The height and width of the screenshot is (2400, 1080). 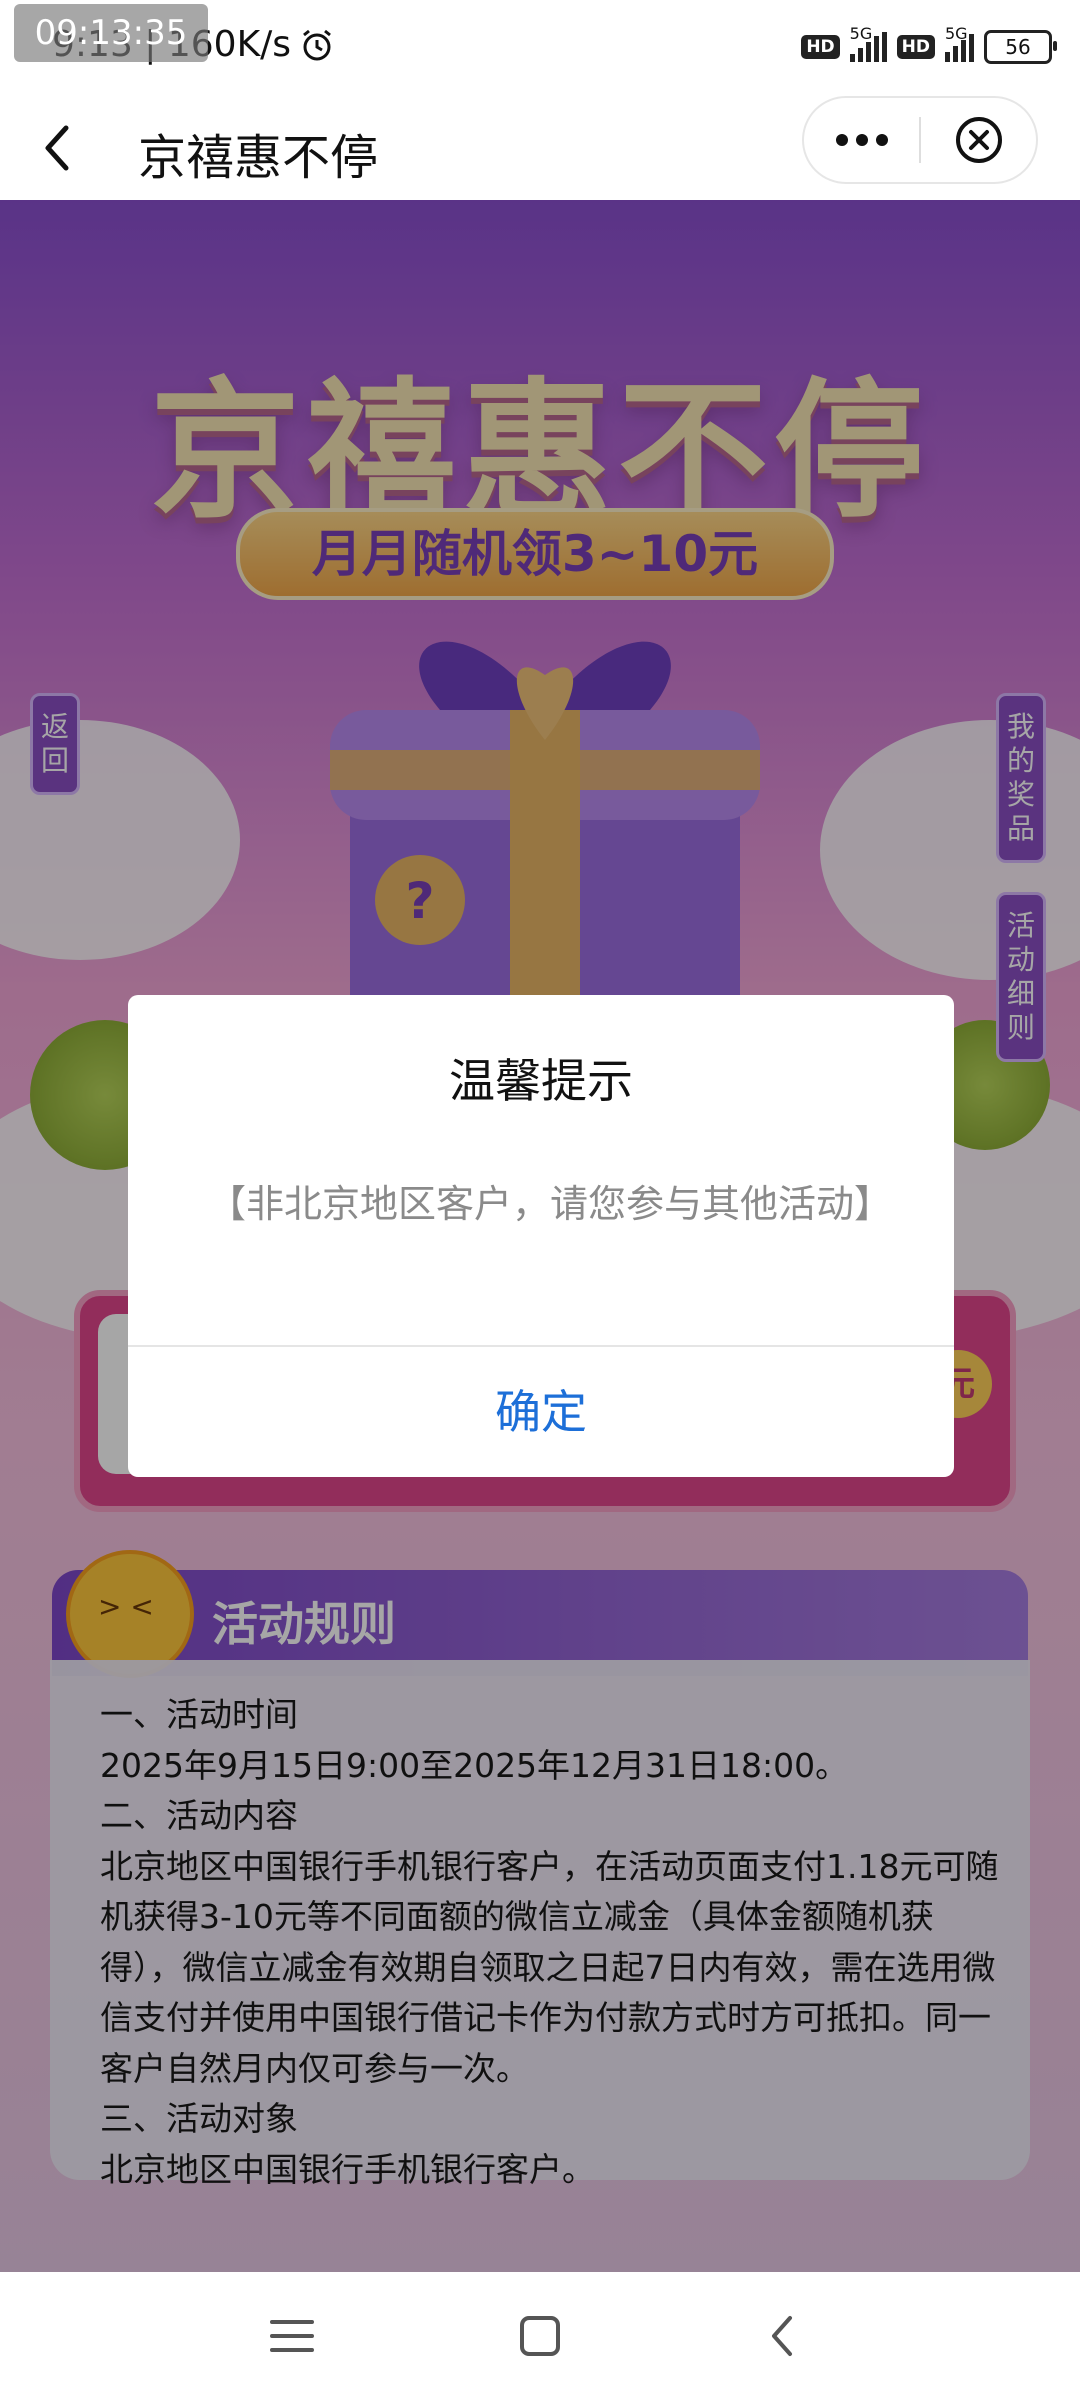 I want to click on back-icon, so click(x=784, y=2336).